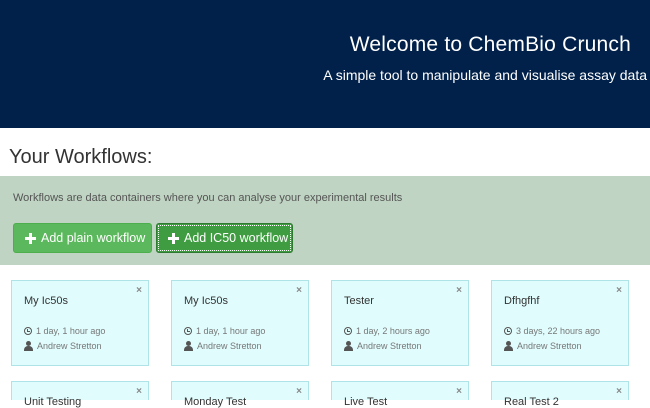  I want to click on workflow-card: Real Test 2 ×, so click(560, 394).